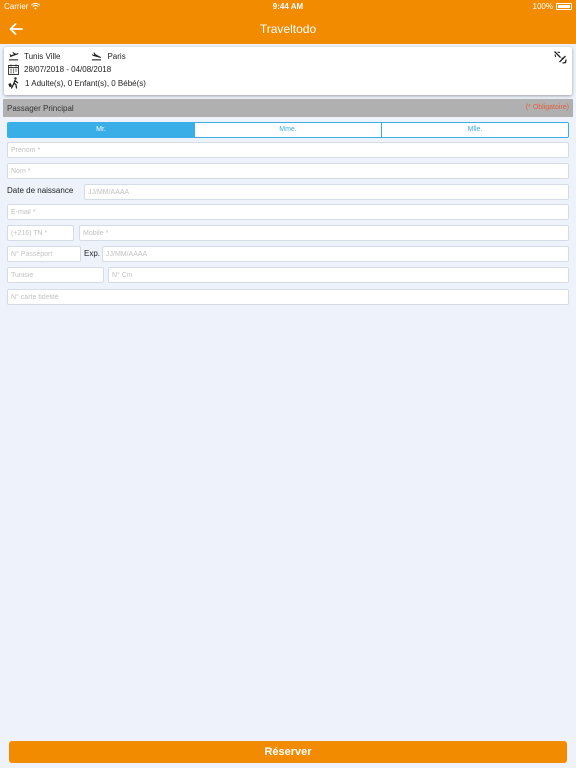 The image size is (576, 768). I want to click on status-battery: 100%, so click(552, 6).